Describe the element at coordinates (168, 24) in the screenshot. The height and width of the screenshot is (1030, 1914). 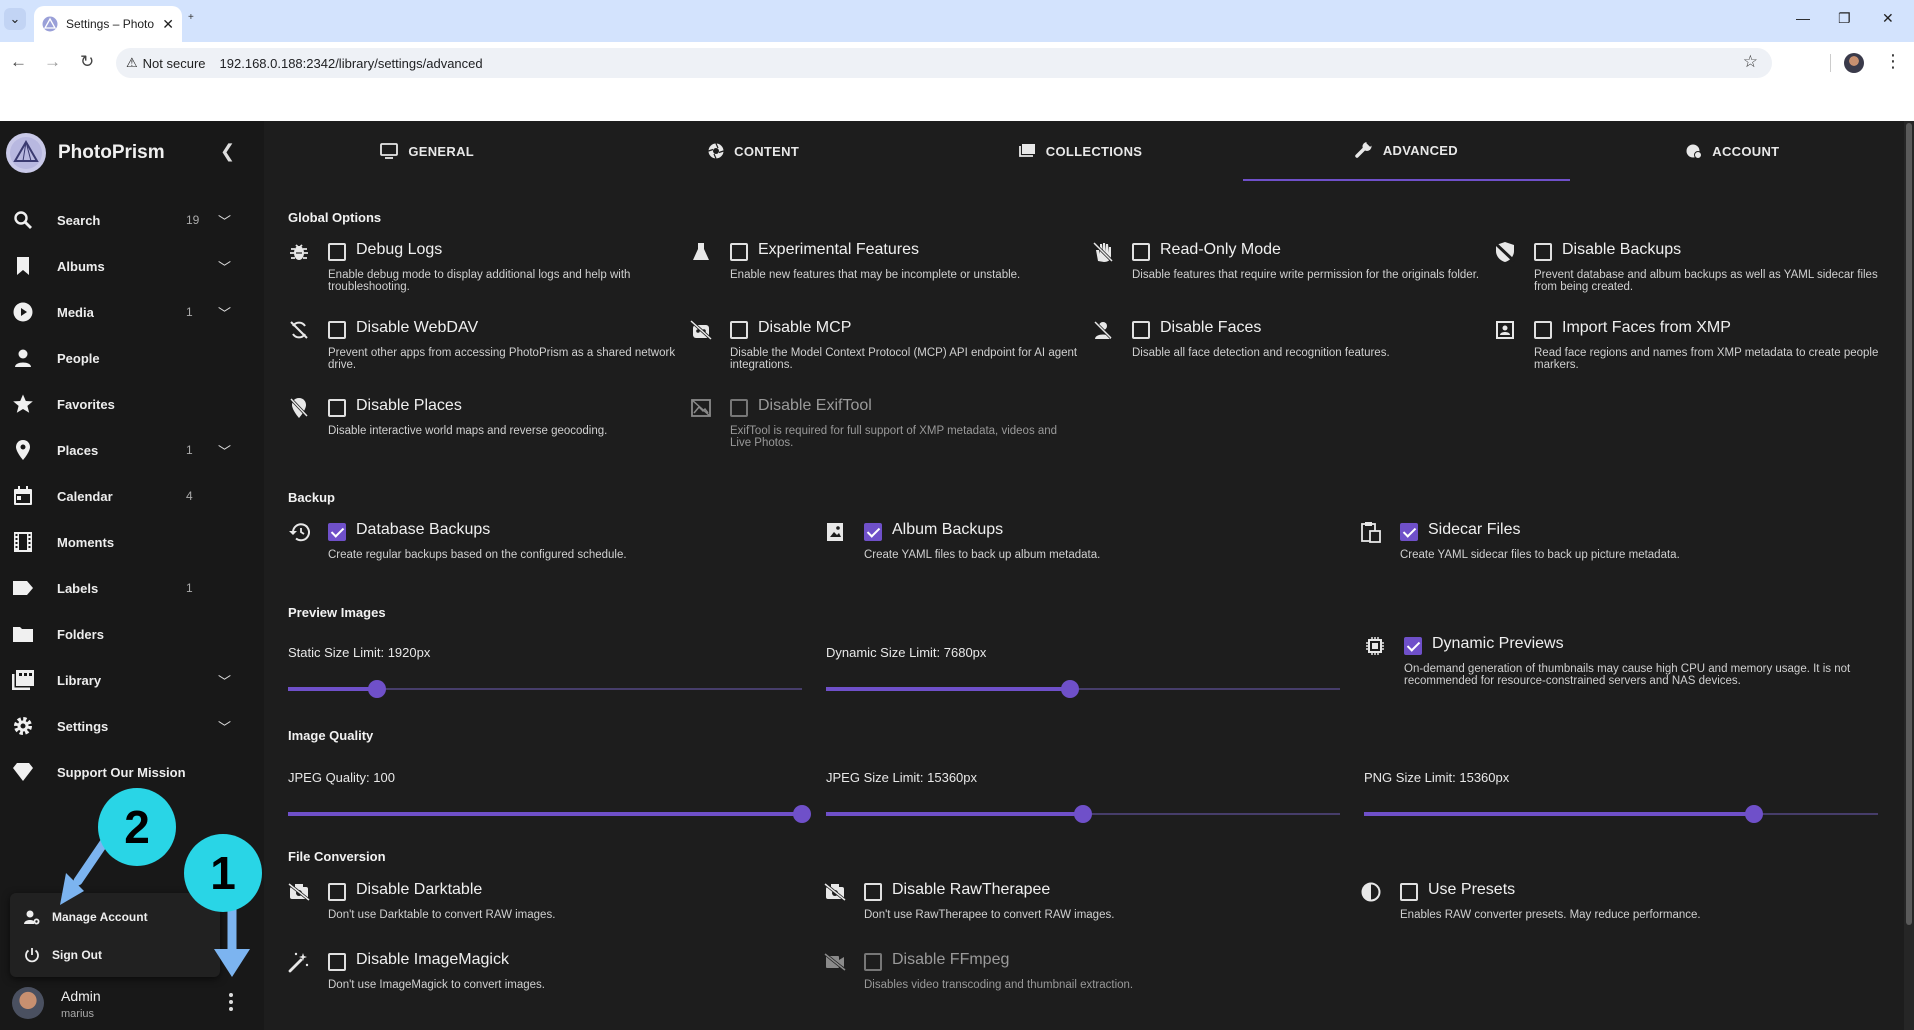
I see `close-tab-icon: ✕` at that location.